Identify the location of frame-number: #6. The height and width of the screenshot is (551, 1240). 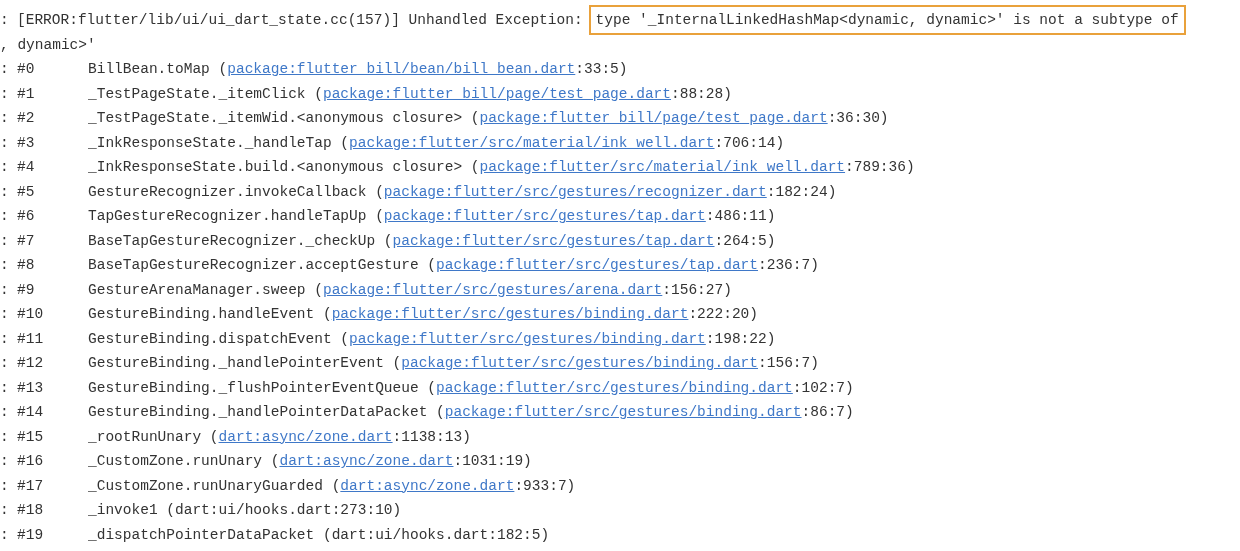
(26, 216).